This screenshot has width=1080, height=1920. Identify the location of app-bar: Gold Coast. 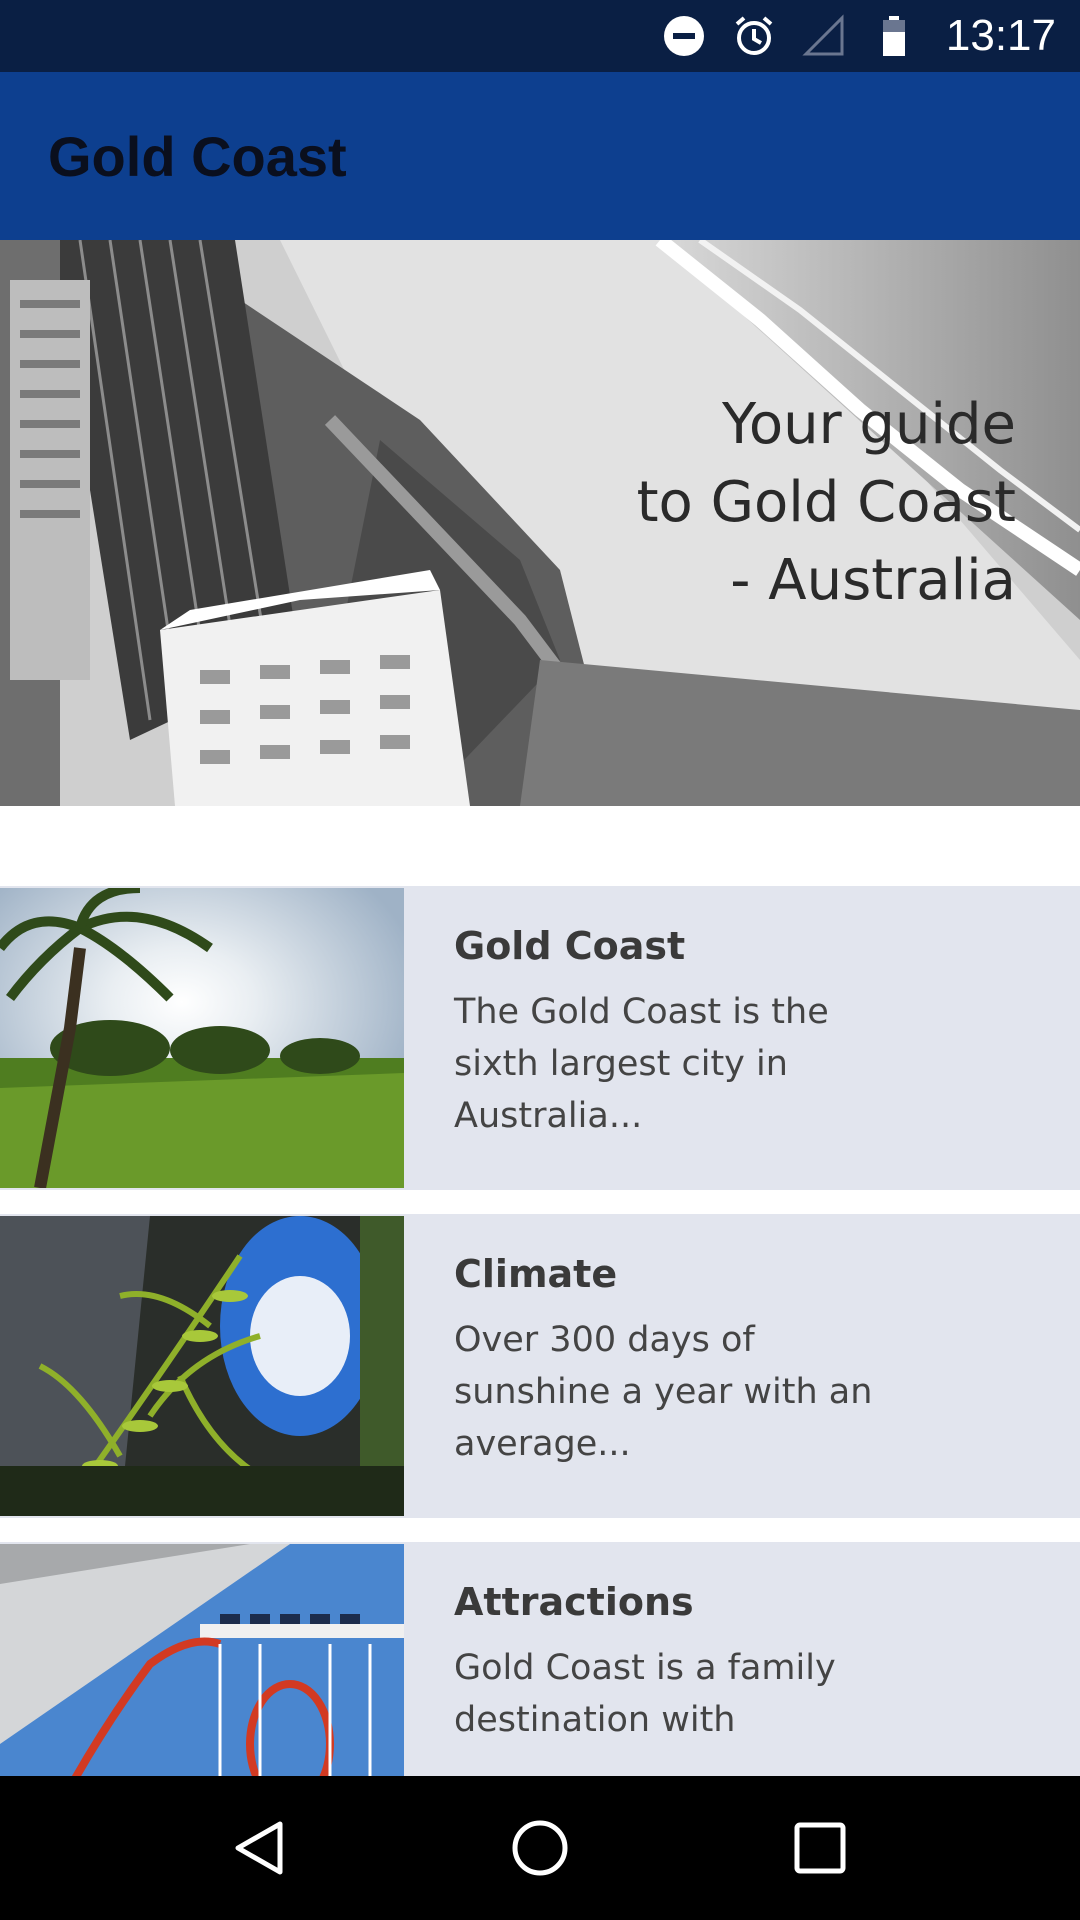
(540, 156).